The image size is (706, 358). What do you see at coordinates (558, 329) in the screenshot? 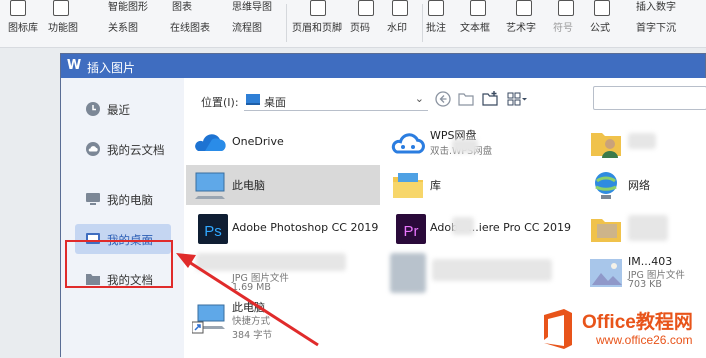
I see `office-logo-icon` at bounding box center [558, 329].